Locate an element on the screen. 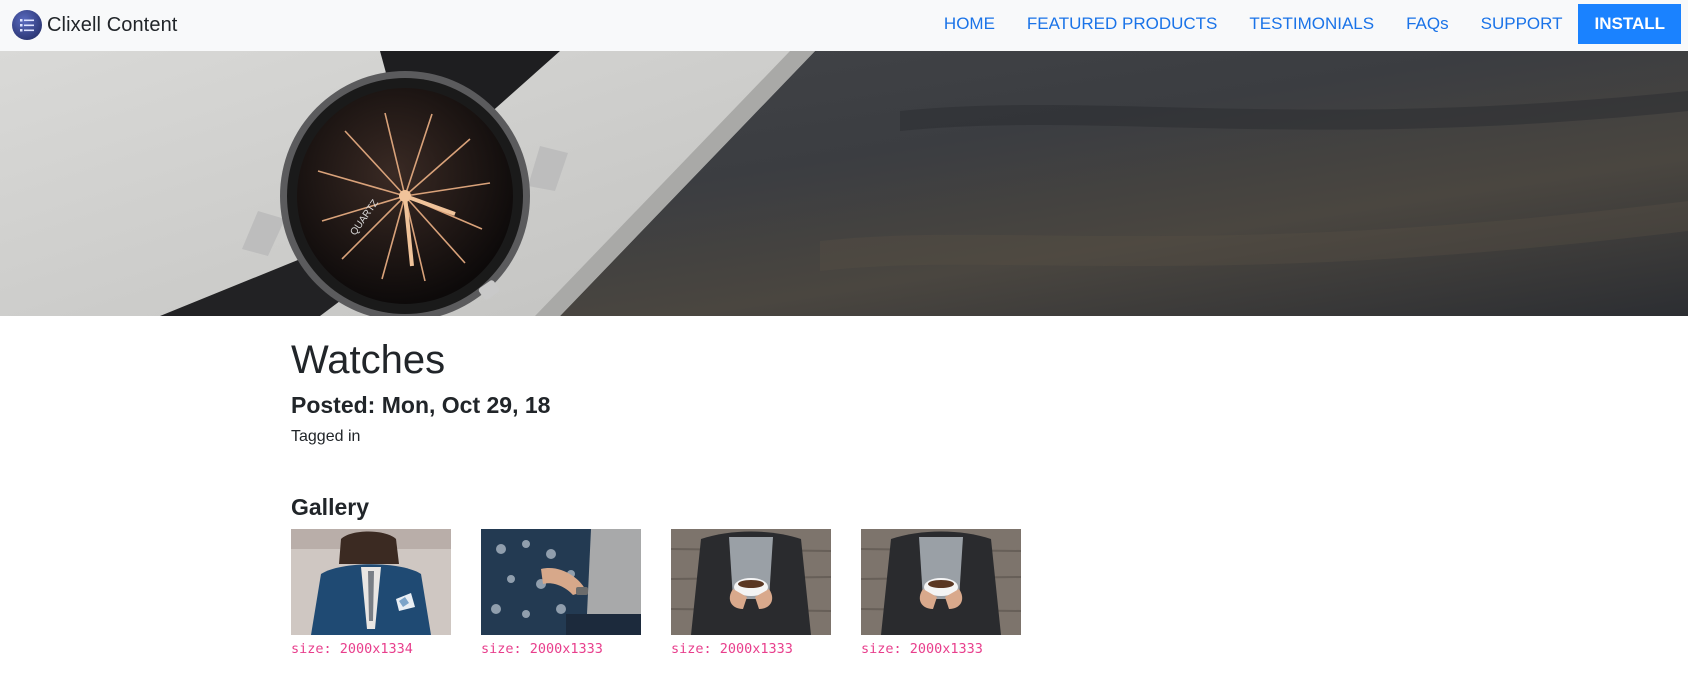 The width and height of the screenshot is (1688, 685). list-logo-icon is located at coordinates (27, 25).